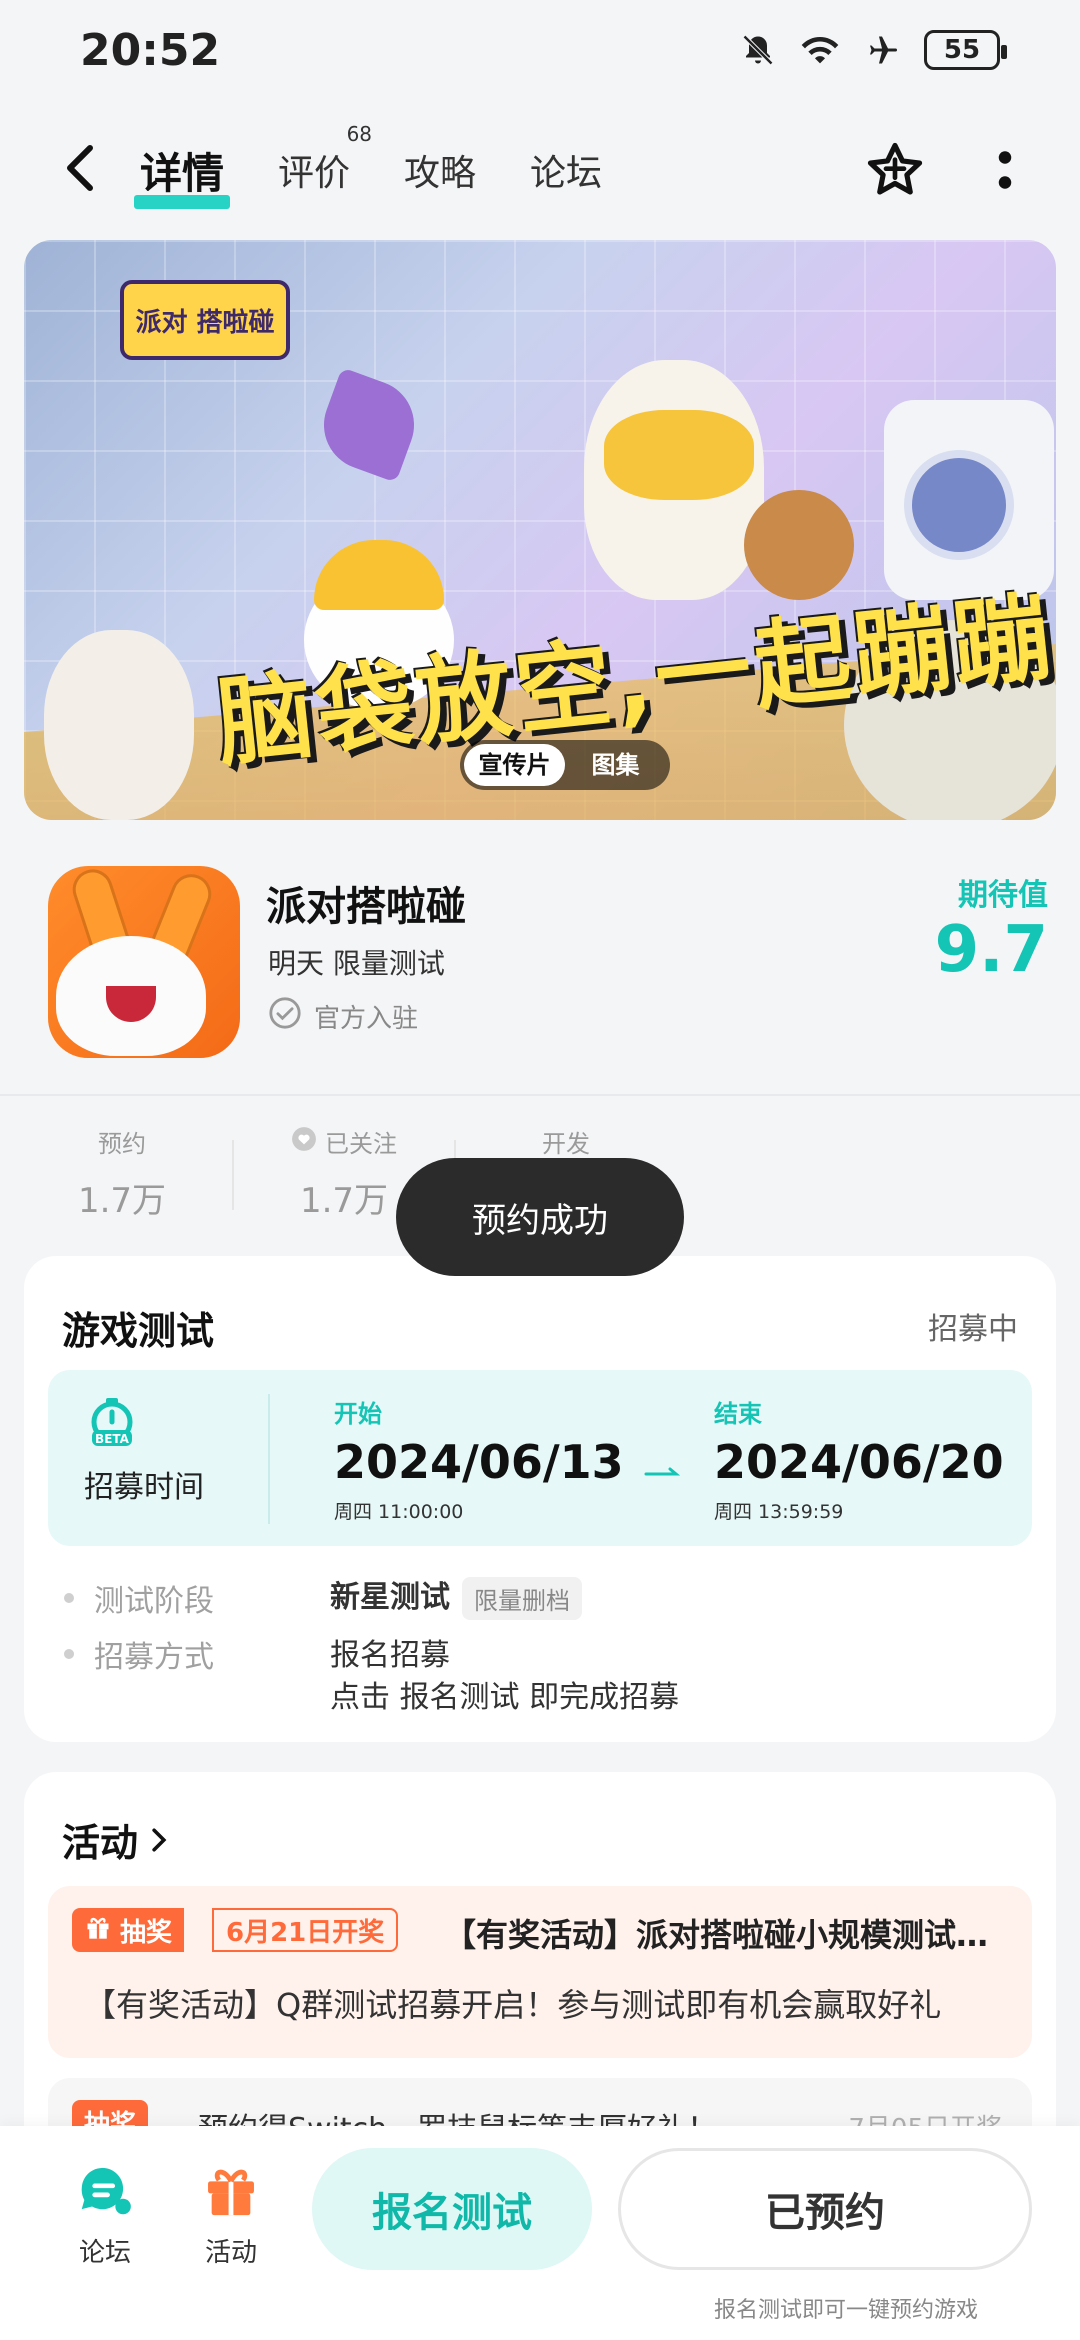 The width and height of the screenshot is (1080, 2340). Describe the element at coordinates (679, 455) in the screenshot. I see `character-beak` at that location.